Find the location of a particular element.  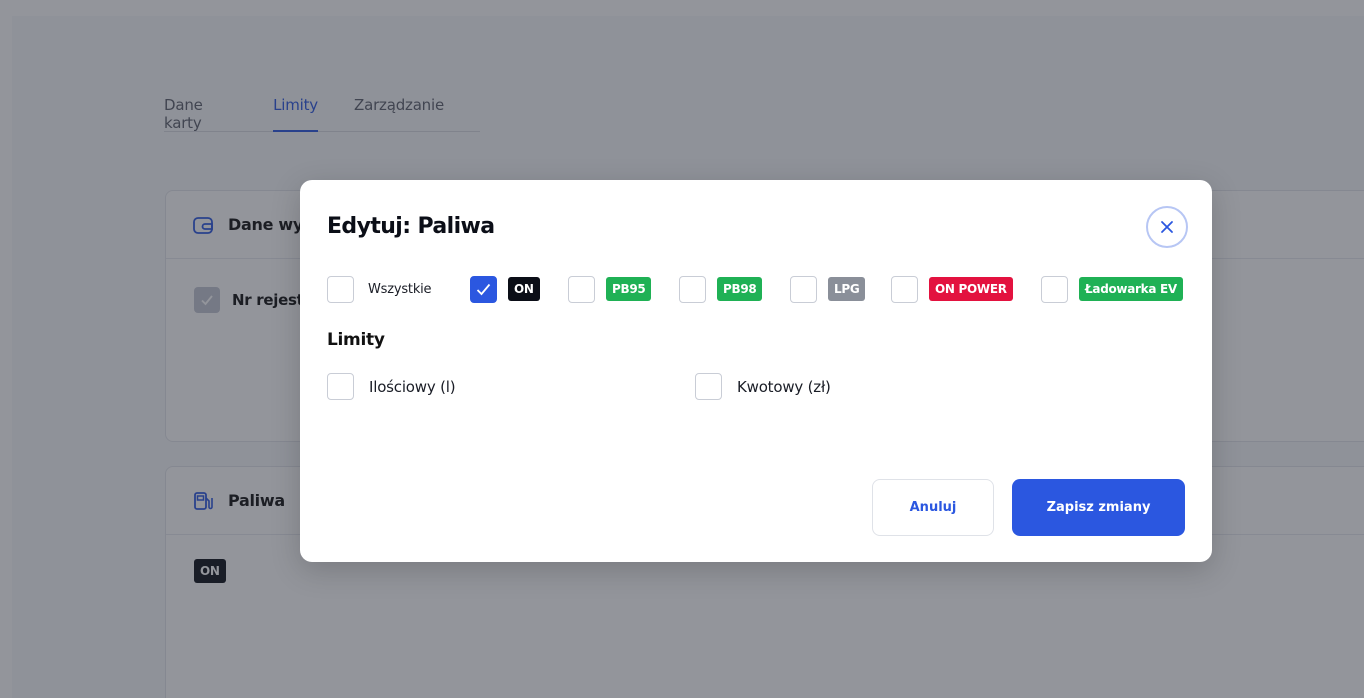

check-icon is located at coordinates (483, 289).